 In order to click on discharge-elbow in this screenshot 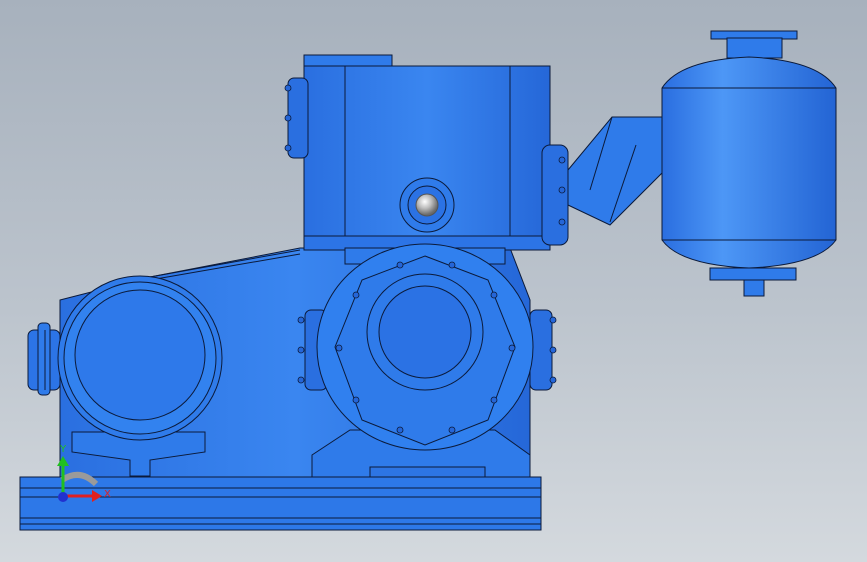, I will do `click(616, 171)`.